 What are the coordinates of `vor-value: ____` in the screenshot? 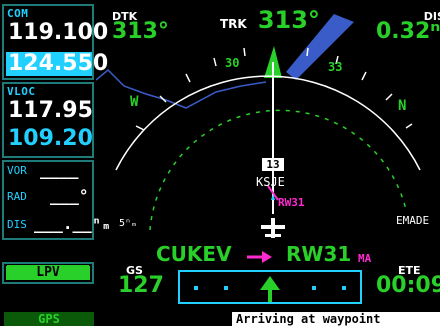 It's located at (59, 169).